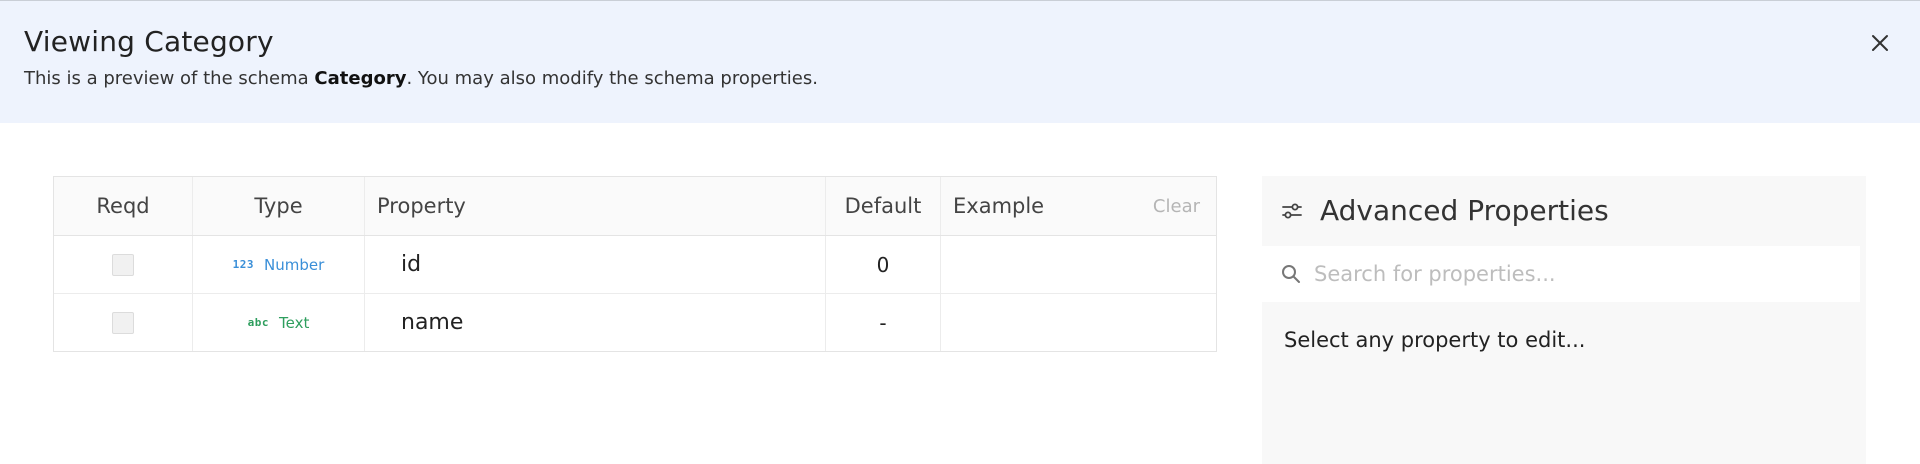 The height and width of the screenshot is (464, 1920). What do you see at coordinates (1464, 210) in the screenshot?
I see `advanced-properties-title: Advanced Properties` at bounding box center [1464, 210].